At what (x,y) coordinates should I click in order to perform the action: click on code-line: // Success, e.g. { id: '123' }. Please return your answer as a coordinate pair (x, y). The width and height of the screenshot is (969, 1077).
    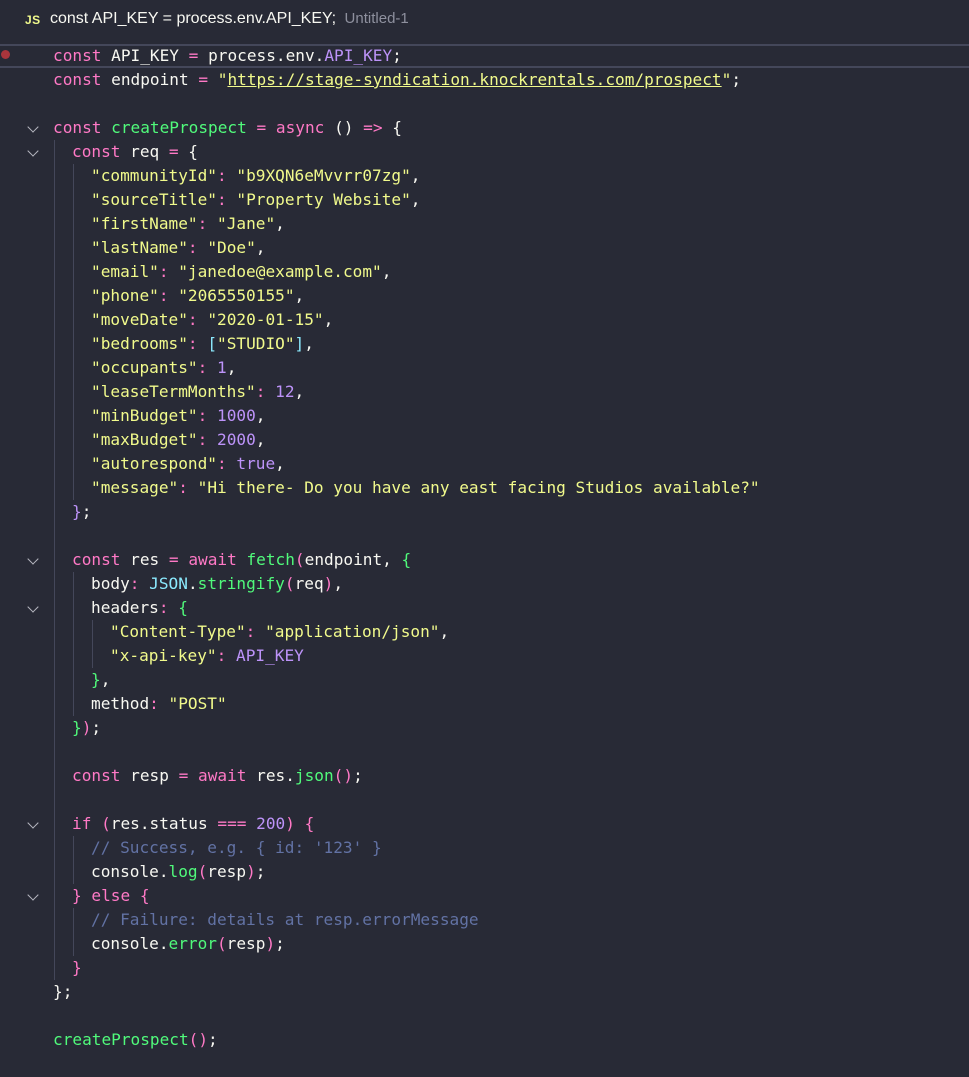
    Looking at the image, I should click on (484, 848).